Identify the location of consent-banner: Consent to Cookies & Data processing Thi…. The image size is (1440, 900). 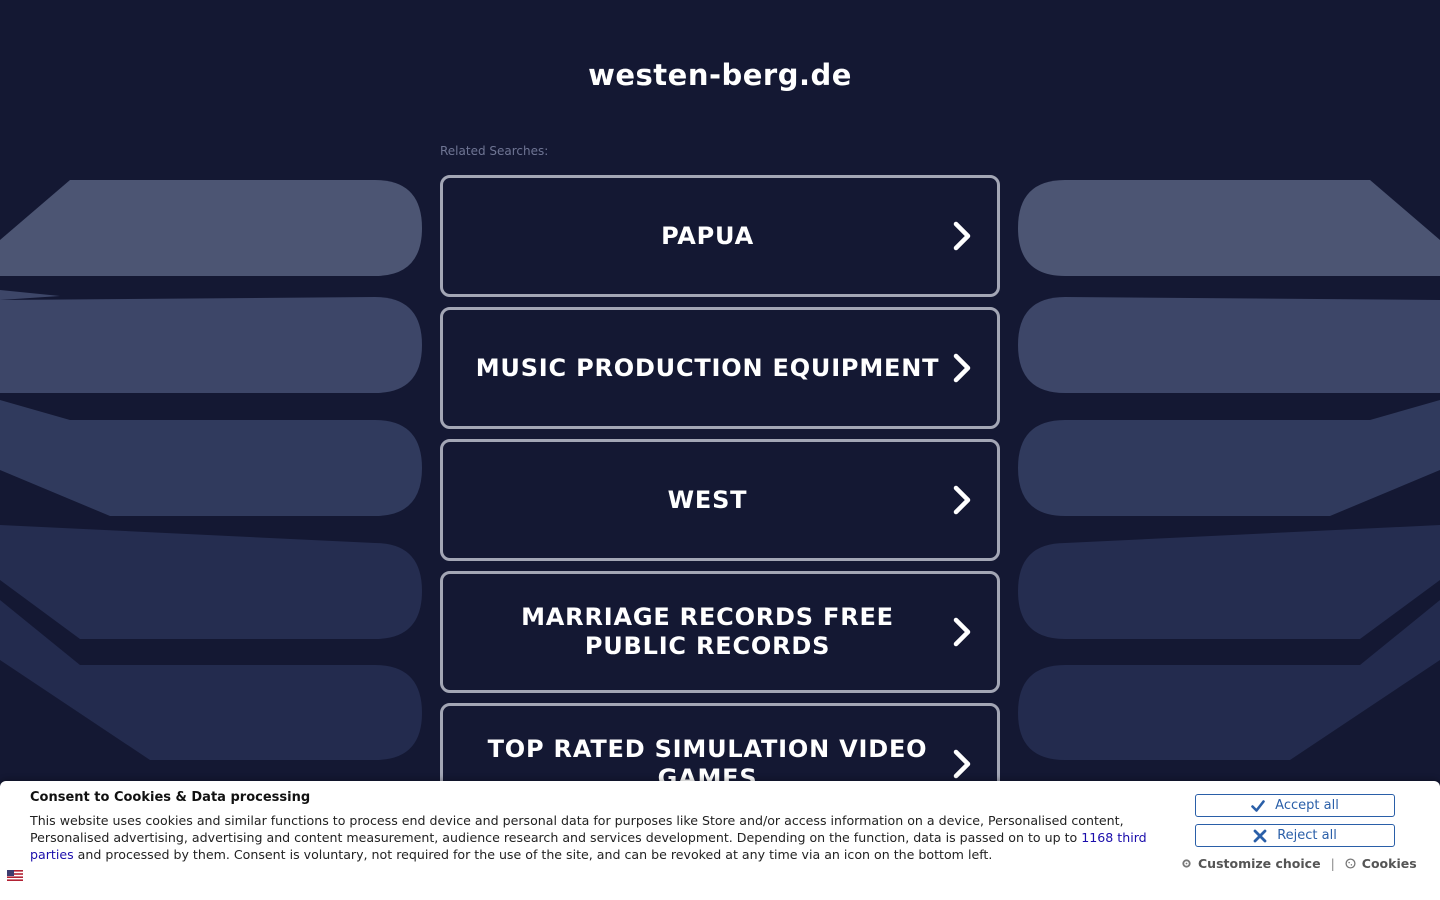
(720, 840).